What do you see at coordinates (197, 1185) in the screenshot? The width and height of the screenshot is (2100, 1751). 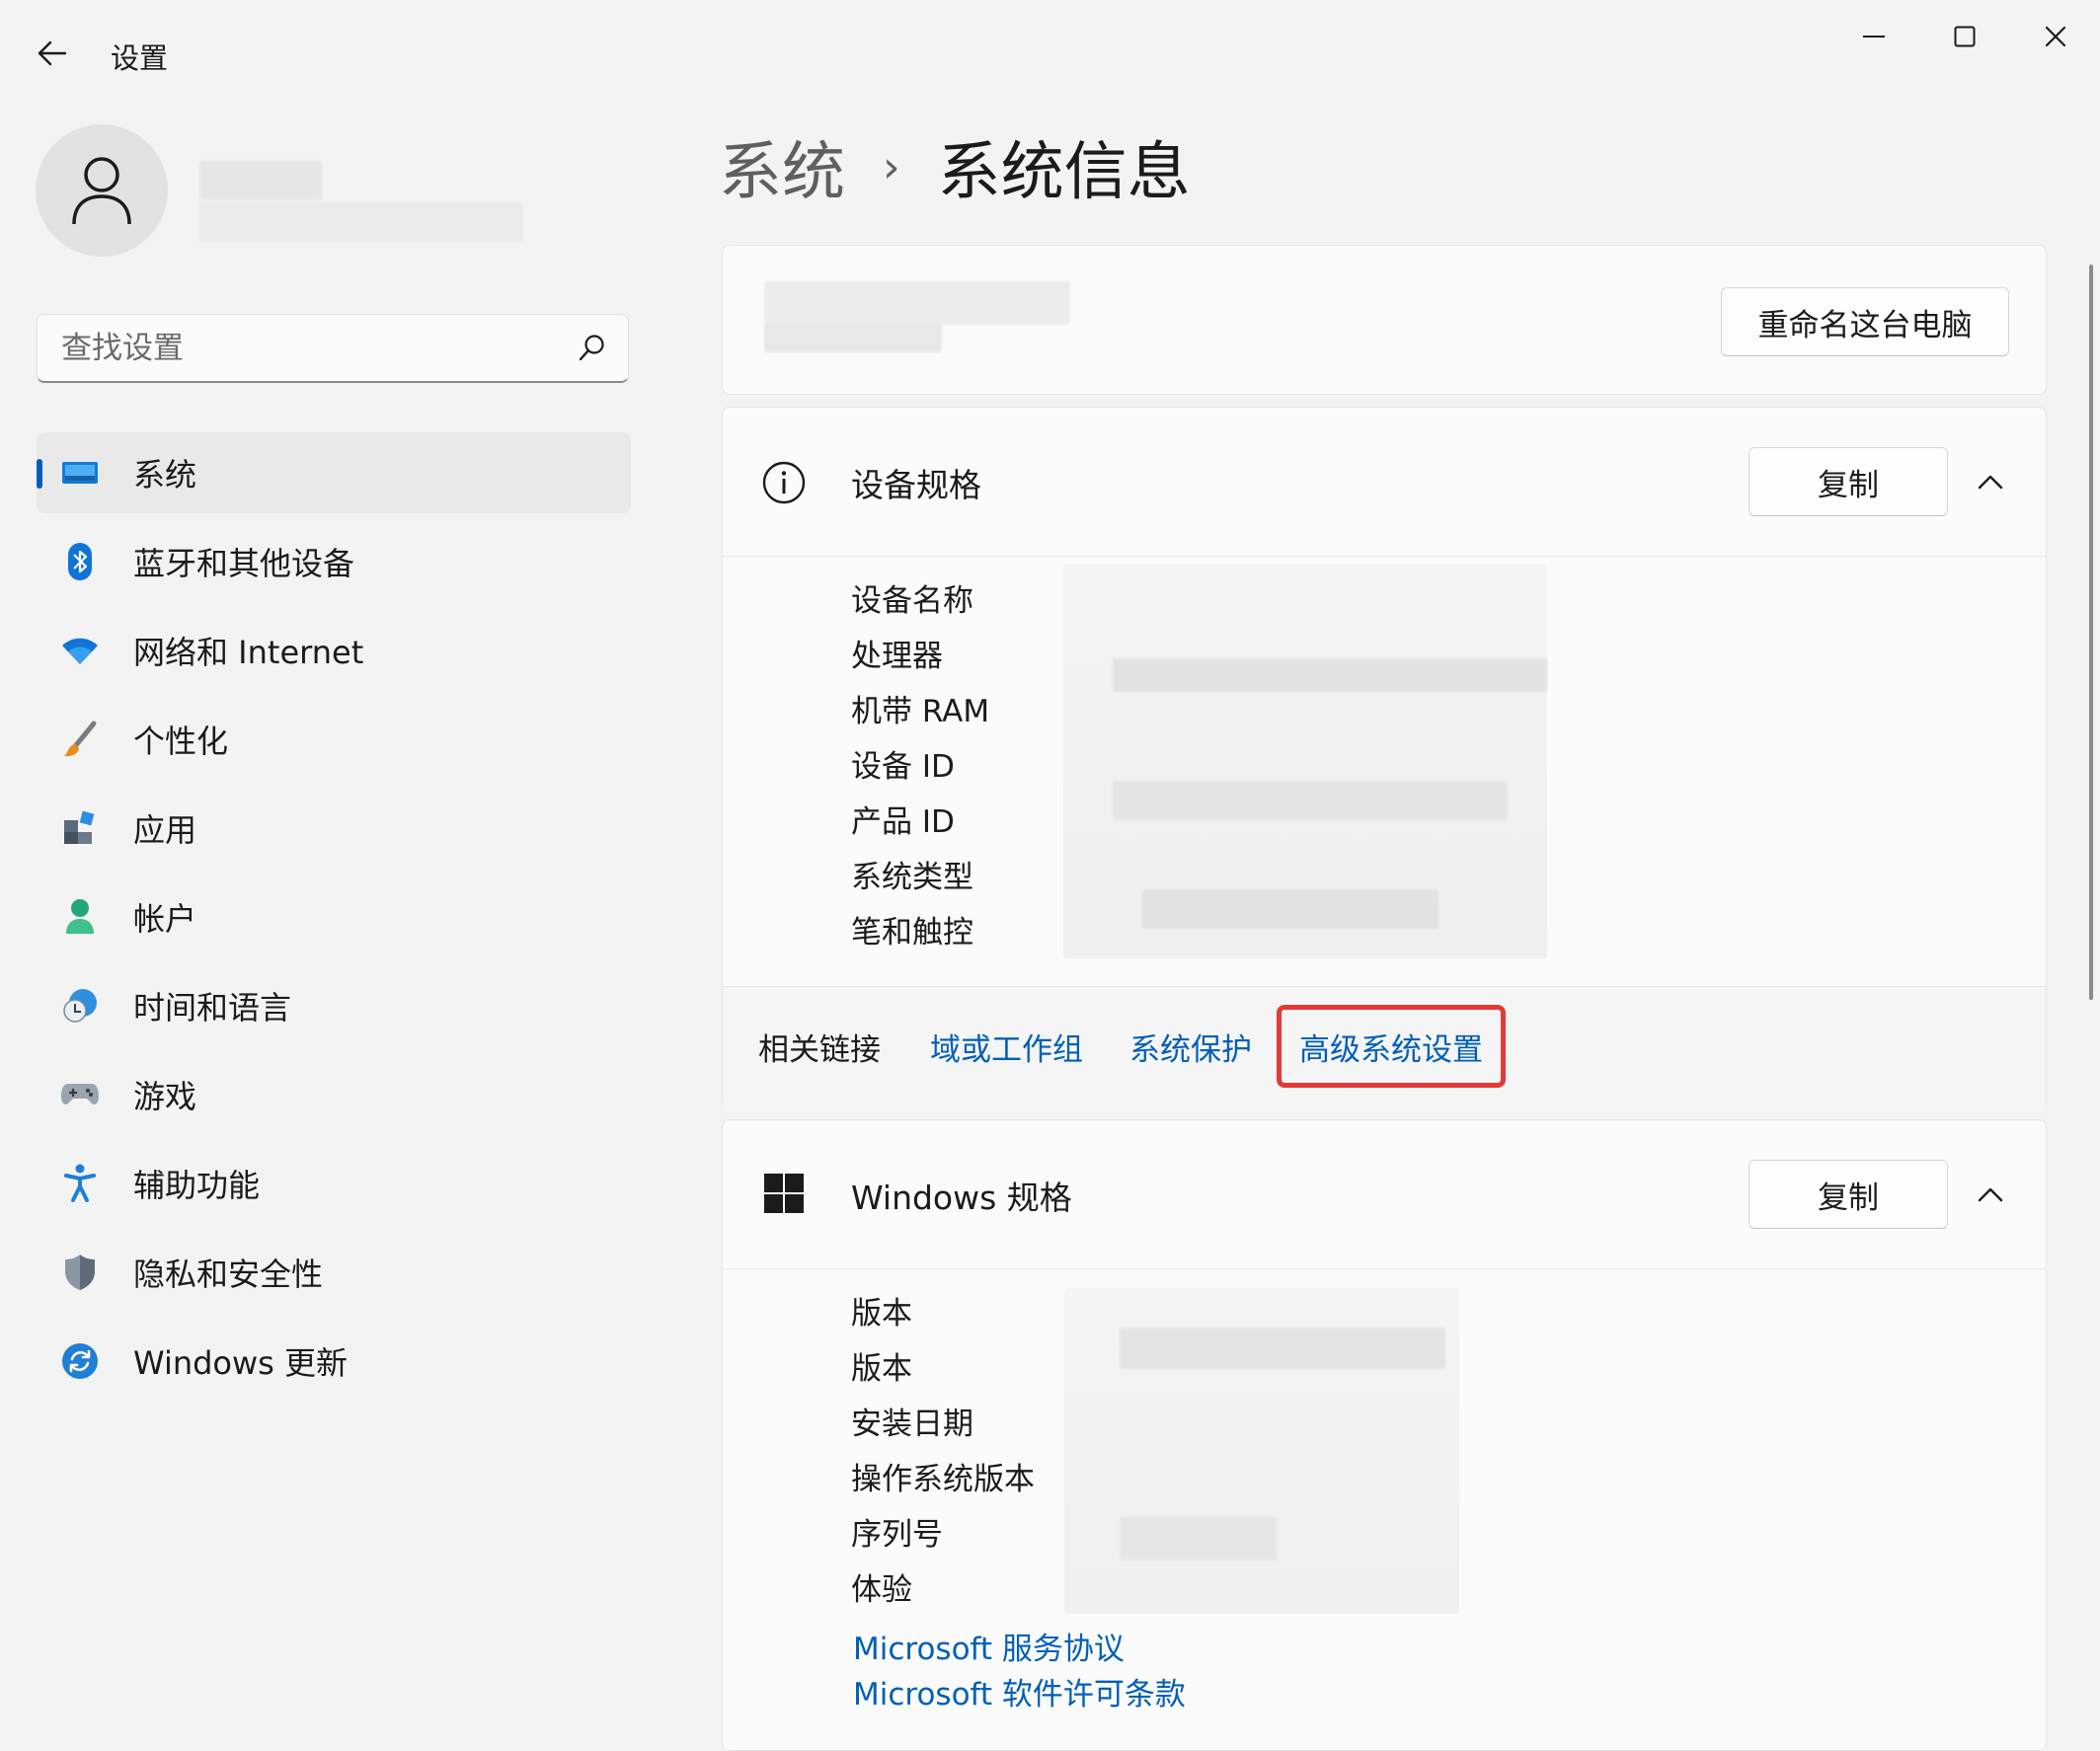 I see `sidebar-item-label: 辅助功能` at bounding box center [197, 1185].